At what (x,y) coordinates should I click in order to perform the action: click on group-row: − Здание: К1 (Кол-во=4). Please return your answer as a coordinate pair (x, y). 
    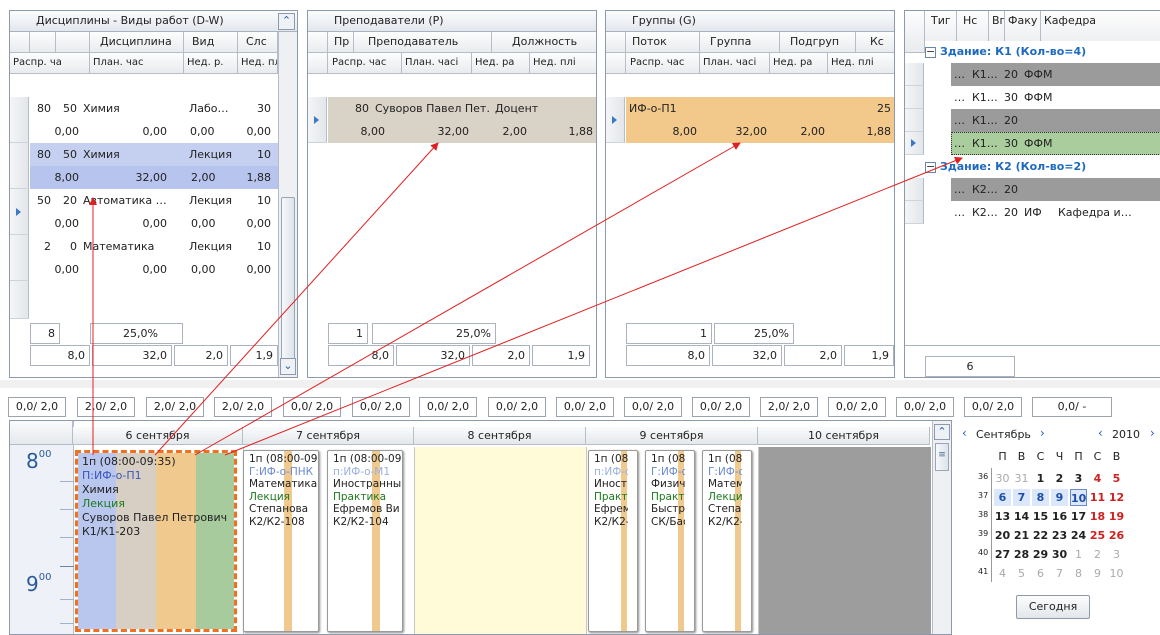
    Looking at the image, I should click on (1042, 52).